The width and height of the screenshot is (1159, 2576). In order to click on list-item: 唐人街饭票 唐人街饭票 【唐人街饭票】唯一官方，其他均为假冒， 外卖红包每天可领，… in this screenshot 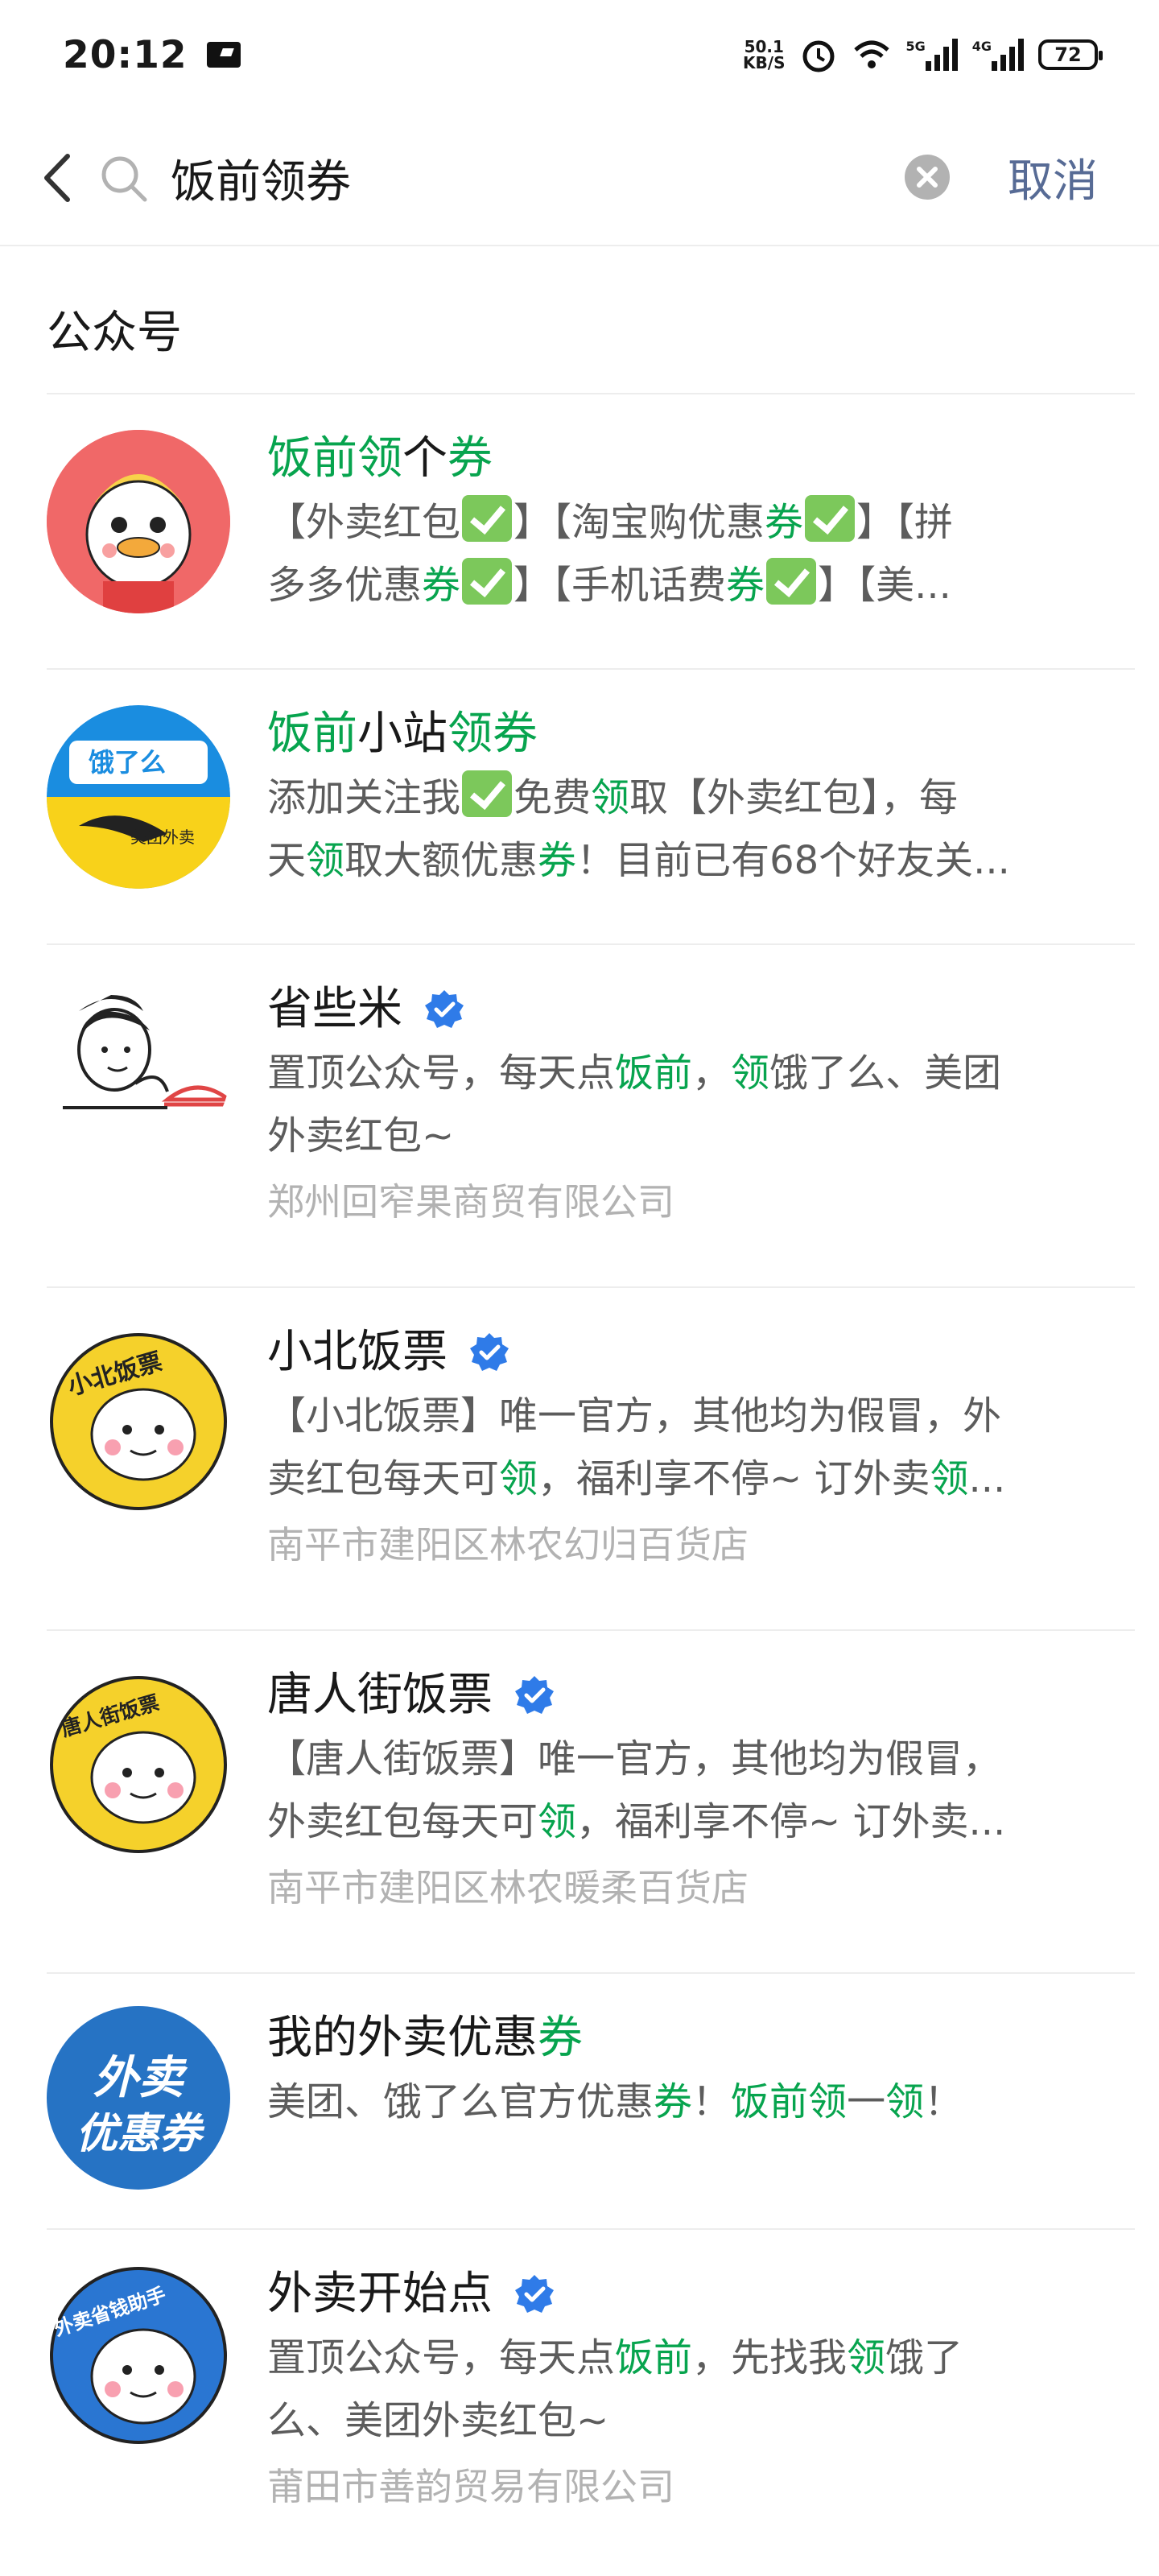, I will do `click(591, 1800)`.